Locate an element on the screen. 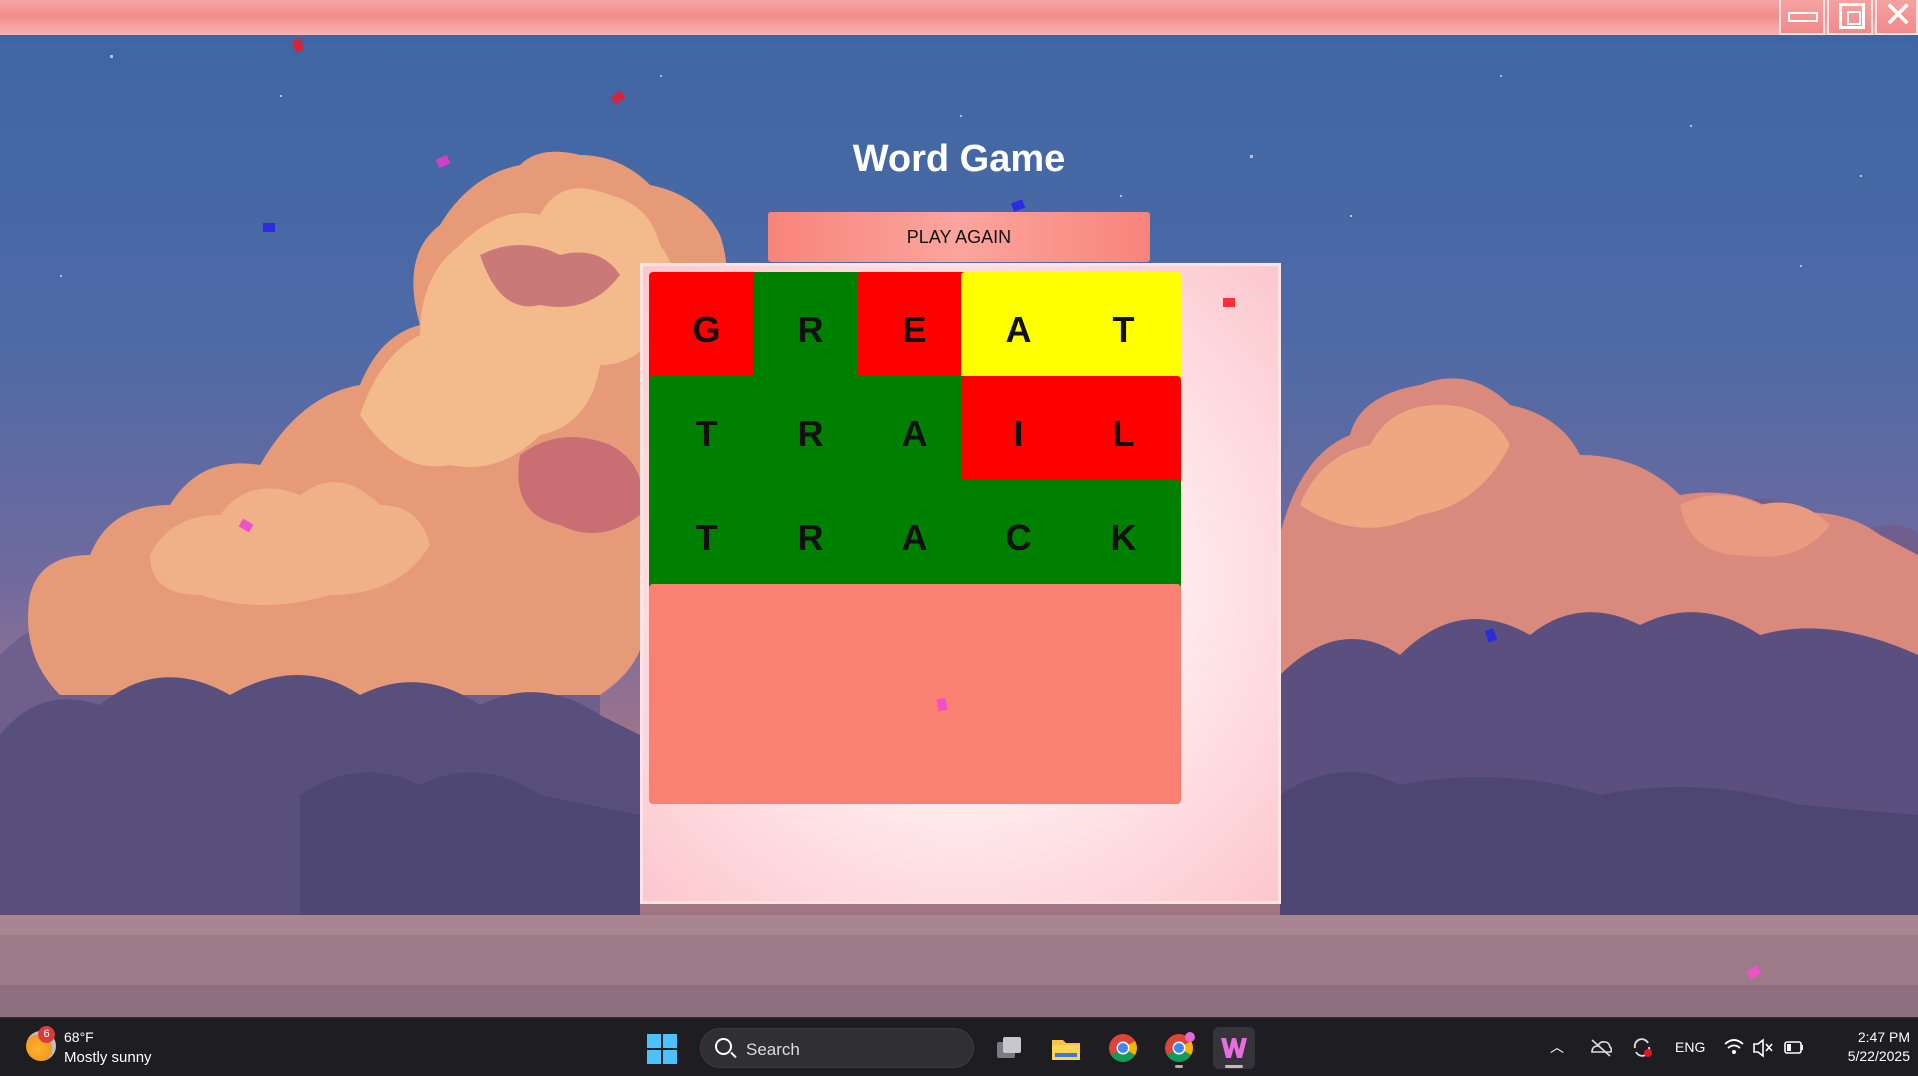 This screenshot has height=1076, width=1918. onedrive-offline-icon is located at coordinates (1602, 1048).